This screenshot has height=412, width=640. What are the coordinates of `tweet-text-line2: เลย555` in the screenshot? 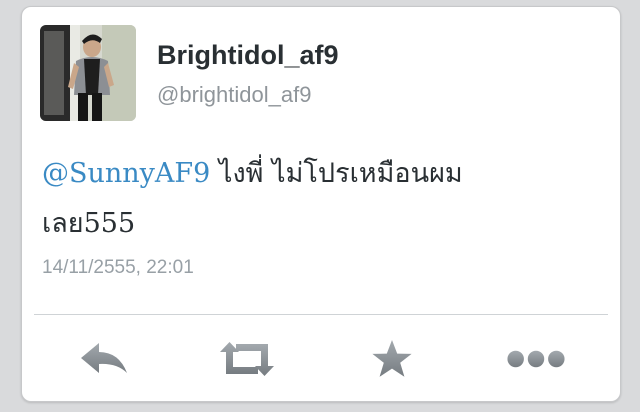 It's located at (89, 223).